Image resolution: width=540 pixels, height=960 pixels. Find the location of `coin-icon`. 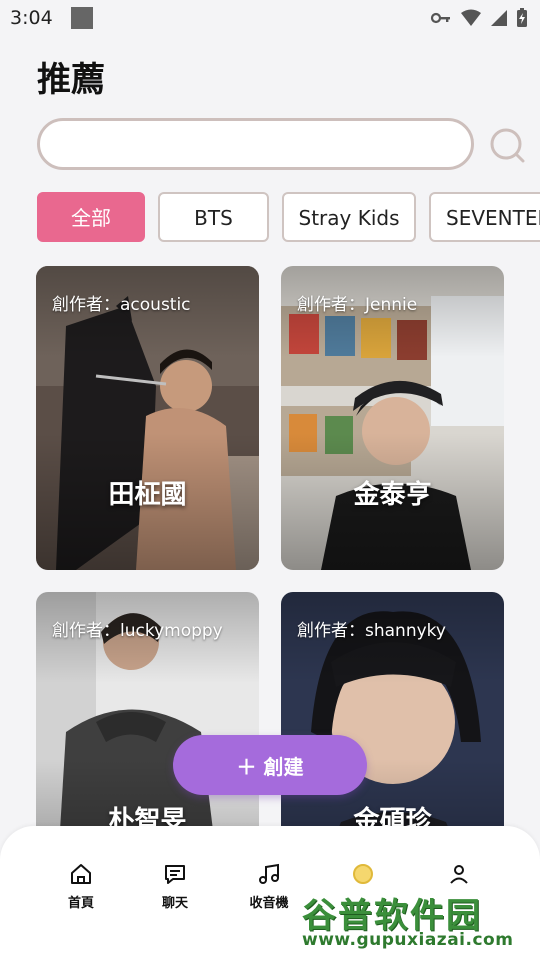

coin-icon is located at coordinates (363, 874).